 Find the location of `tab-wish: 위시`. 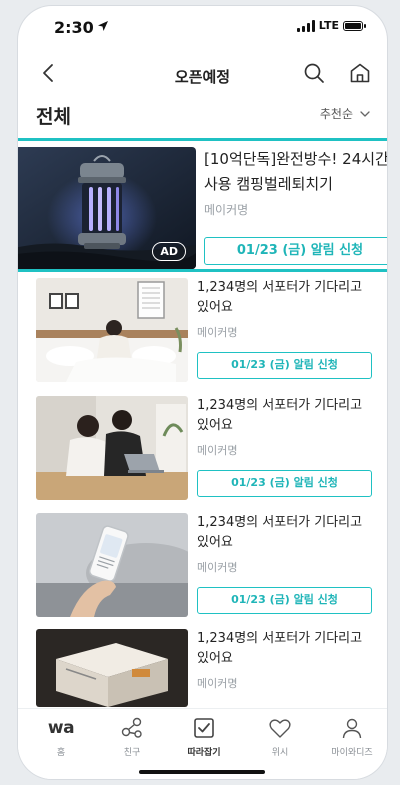

tab-wish: 위시 is located at coordinates (280, 737).